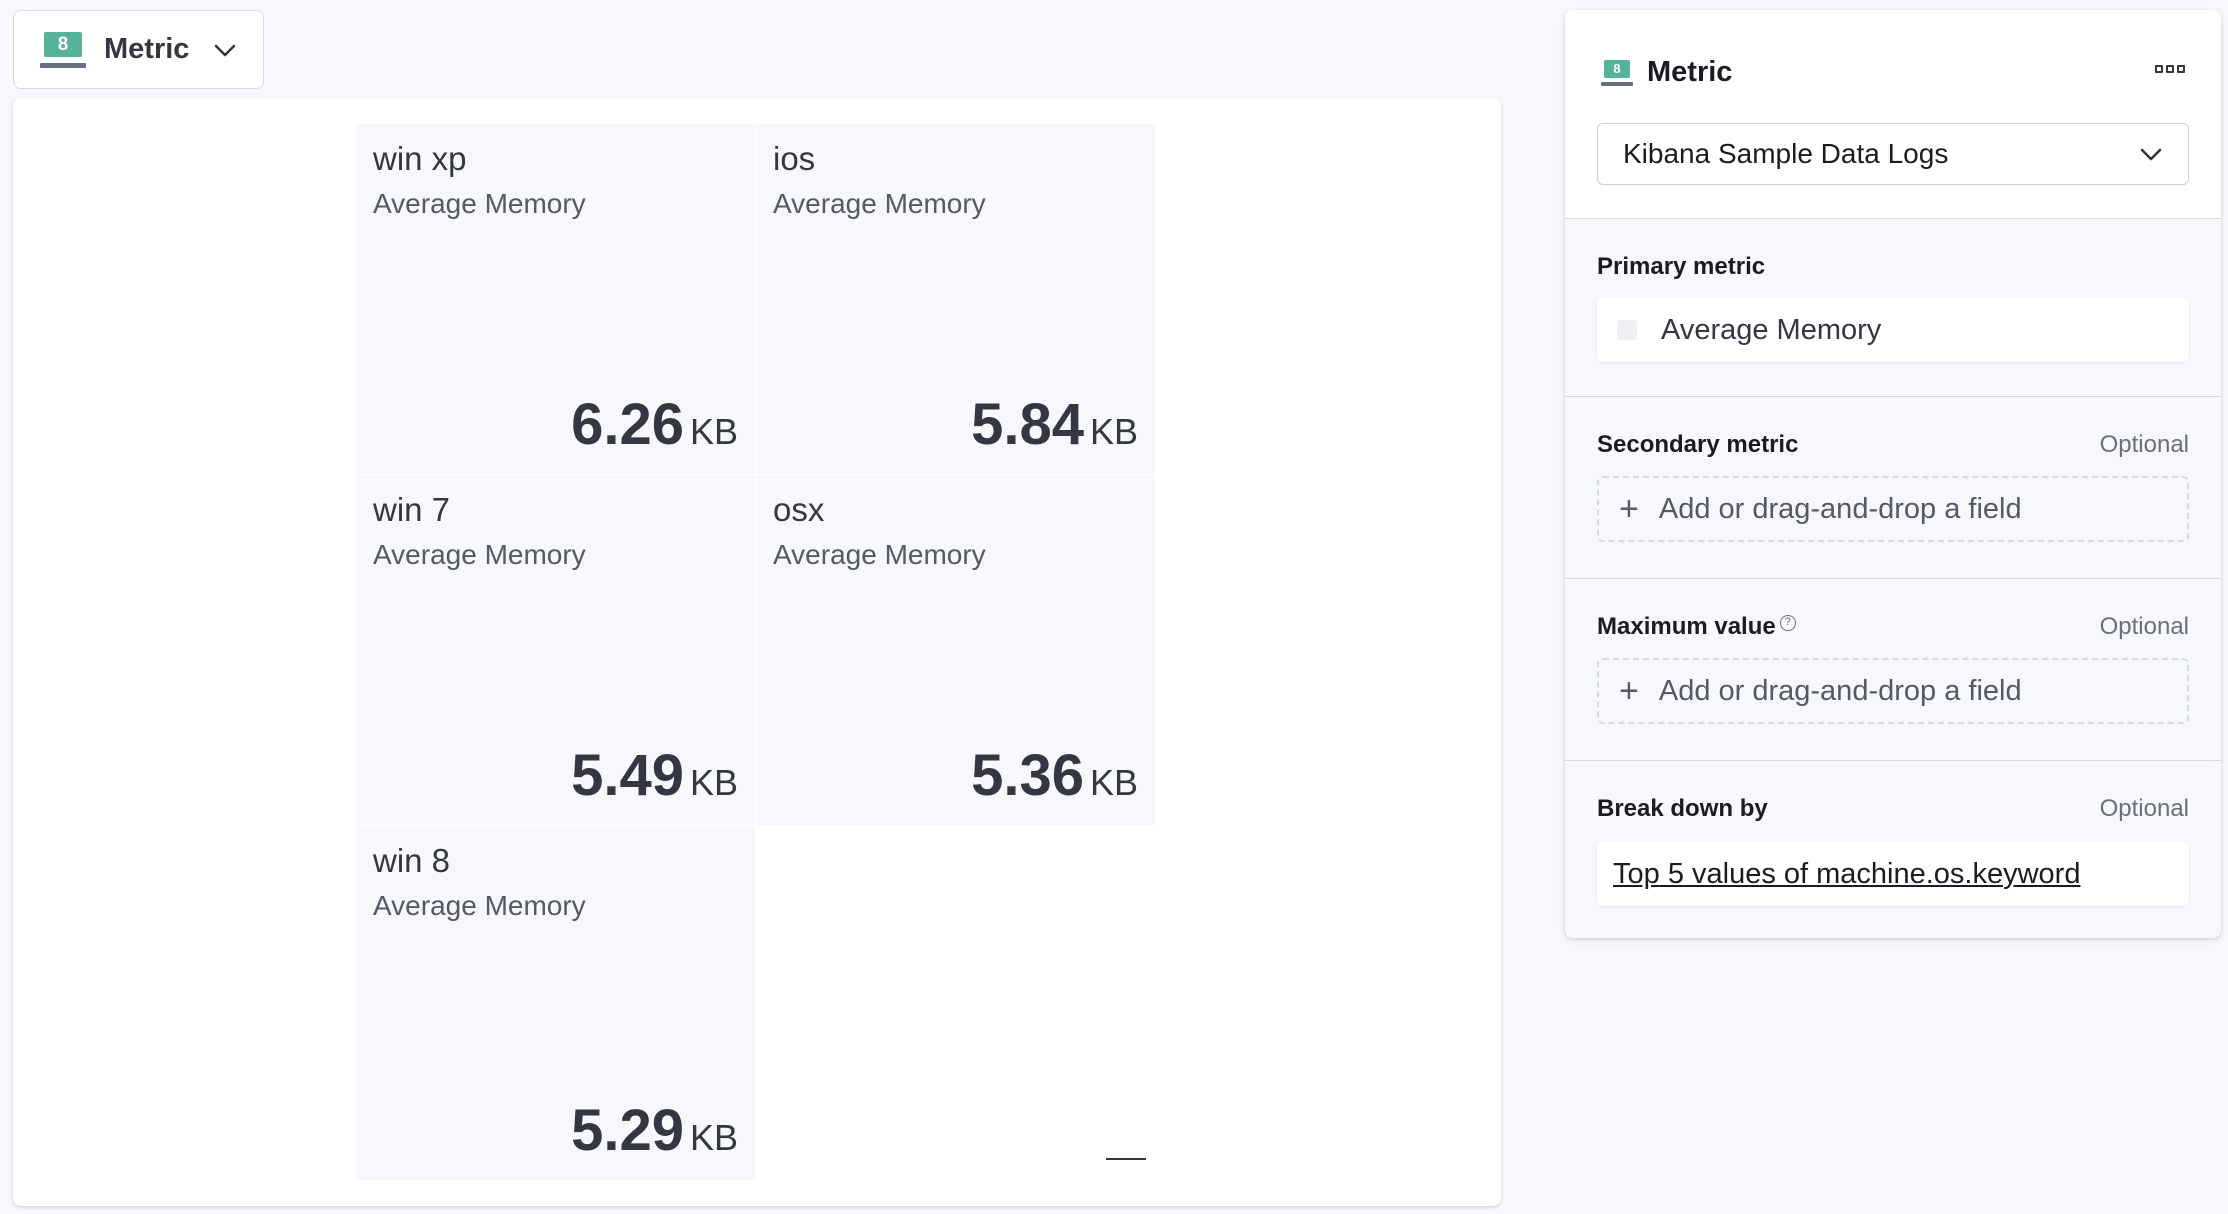 Image resolution: width=2228 pixels, height=1214 pixels. Describe the element at coordinates (1126, 1159) in the screenshot. I see `empty-tile-dash` at that location.